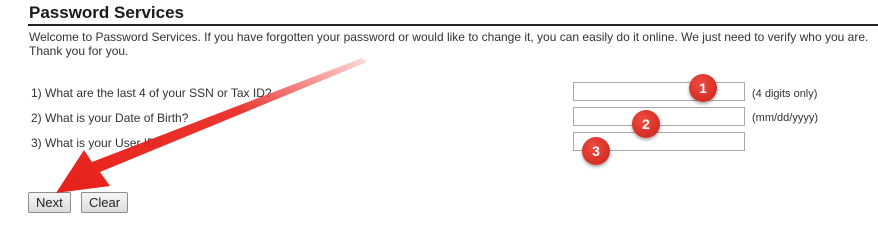 This screenshot has width=878, height=240. Describe the element at coordinates (106, 12) in the screenshot. I see `page-title: Password Services` at that location.